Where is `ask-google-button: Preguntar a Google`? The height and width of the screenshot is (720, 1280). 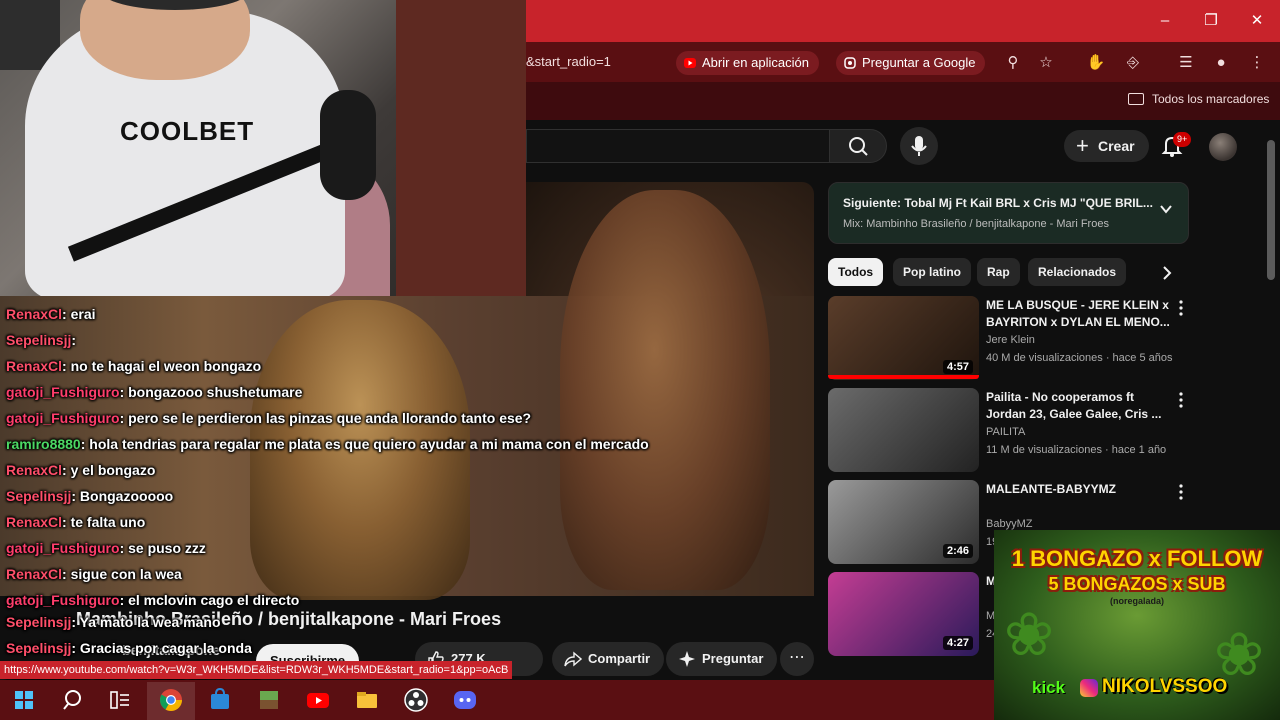 ask-google-button: Preguntar a Google is located at coordinates (911, 63).